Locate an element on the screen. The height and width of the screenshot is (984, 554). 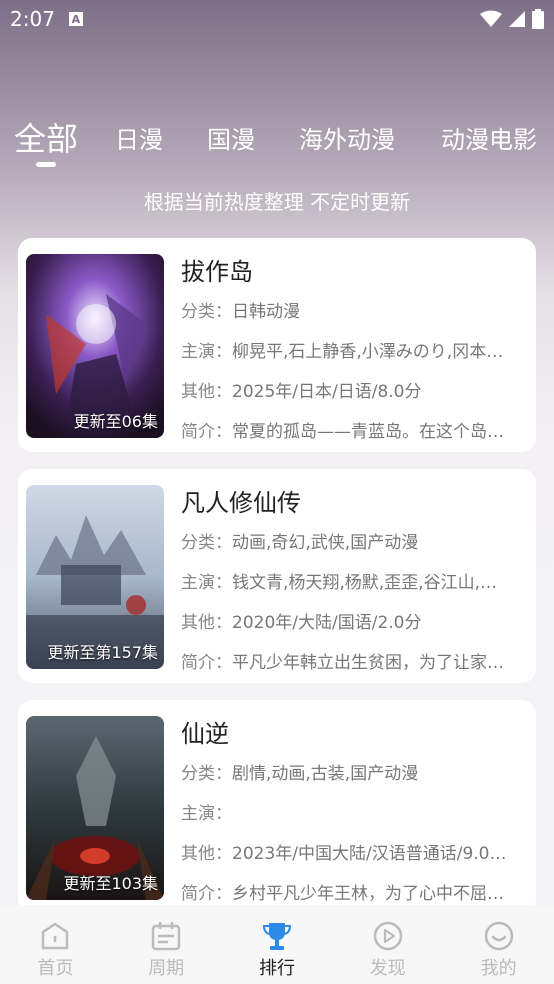
category-tabs: 全部 日漫 国漫 海外动漫 动漫电影 is located at coordinates (277, 140).